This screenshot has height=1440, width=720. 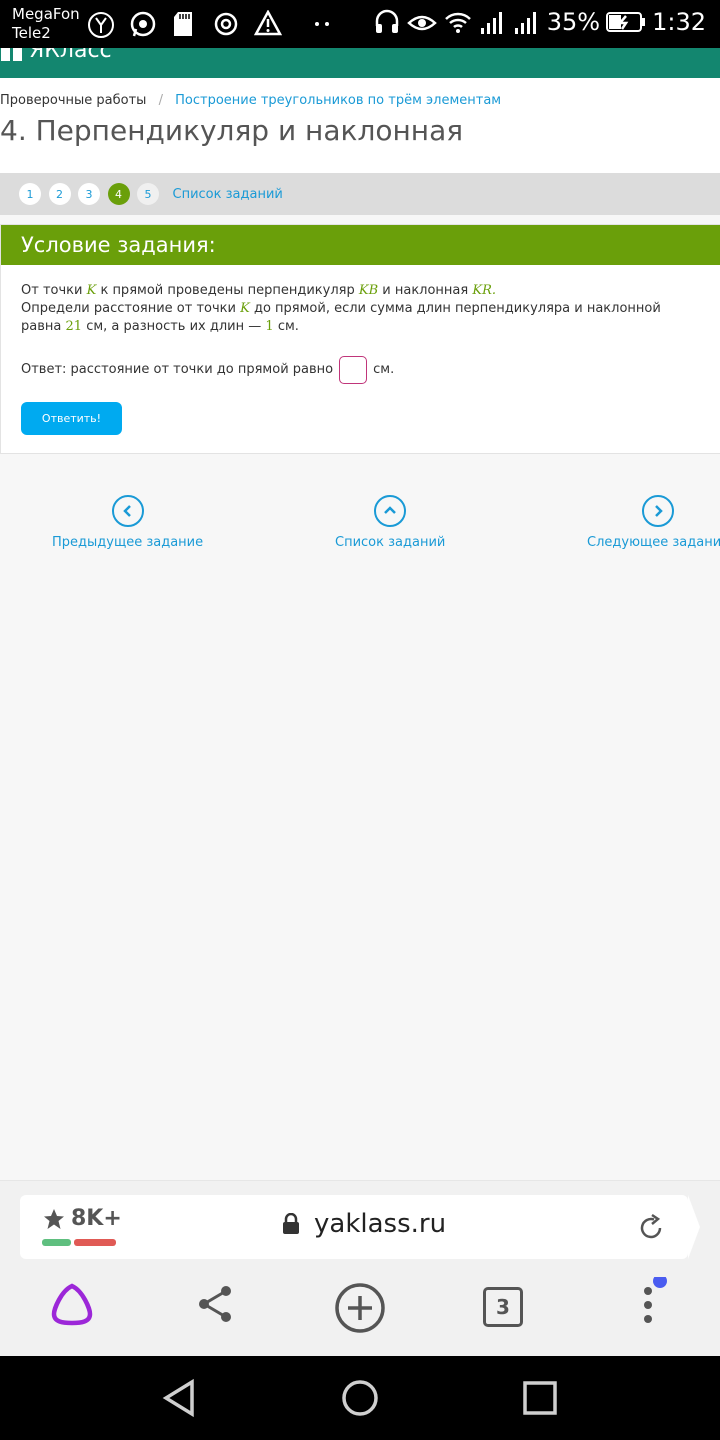 What do you see at coordinates (368, 290) in the screenshot?
I see `math-var-kb: KB` at bounding box center [368, 290].